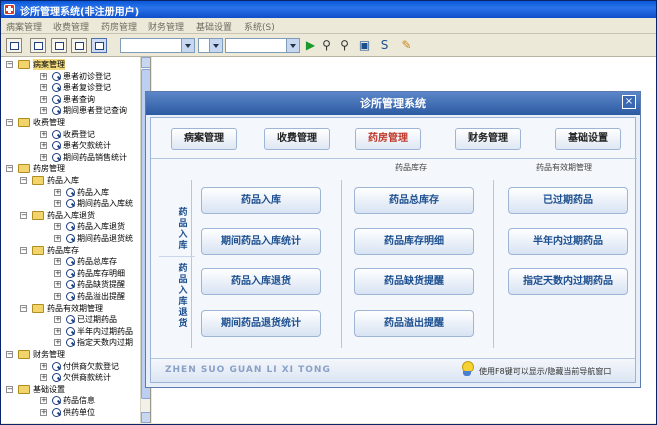 The height and width of the screenshot is (425, 657). What do you see at coordinates (79, 99) in the screenshot?
I see `tree-label: 患者查询` at bounding box center [79, 99].